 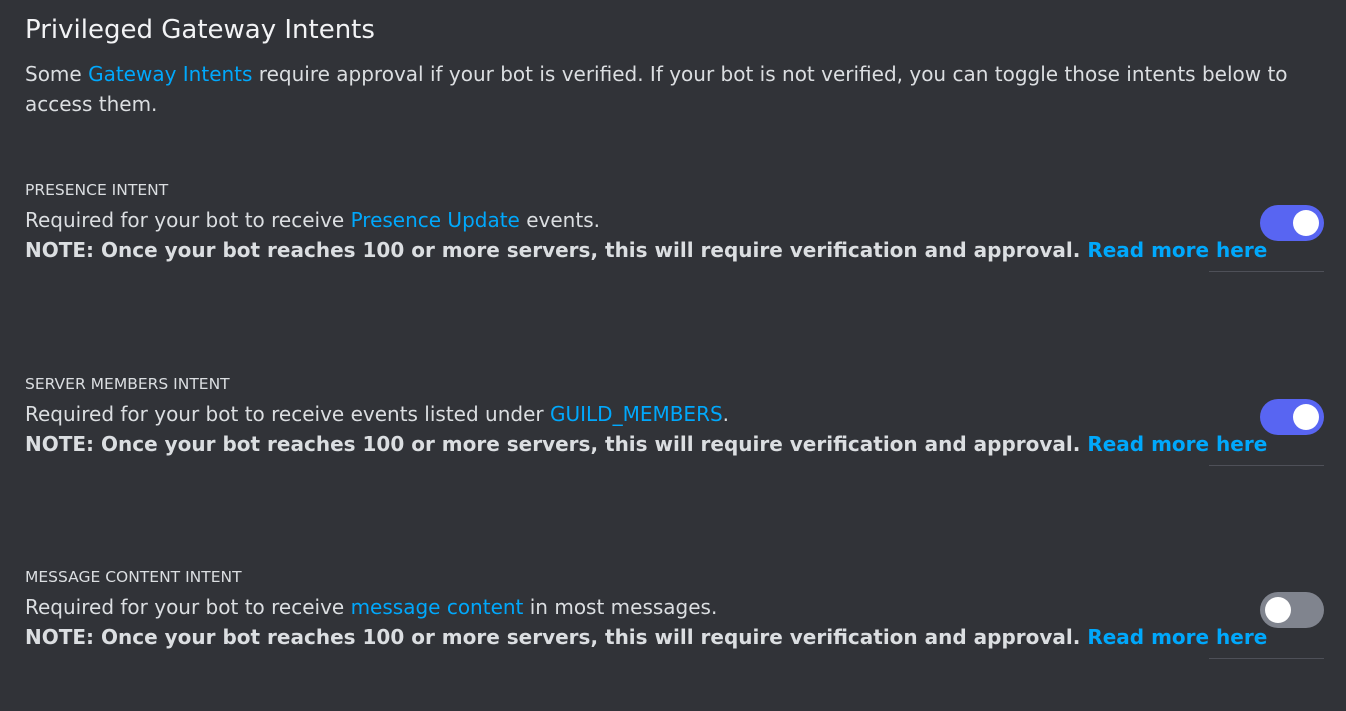 What do you see at coordinates (200, 30) in the screenshot?
I see `section-title: Privileged Gateway Intents` at bounding box center [200, 30].